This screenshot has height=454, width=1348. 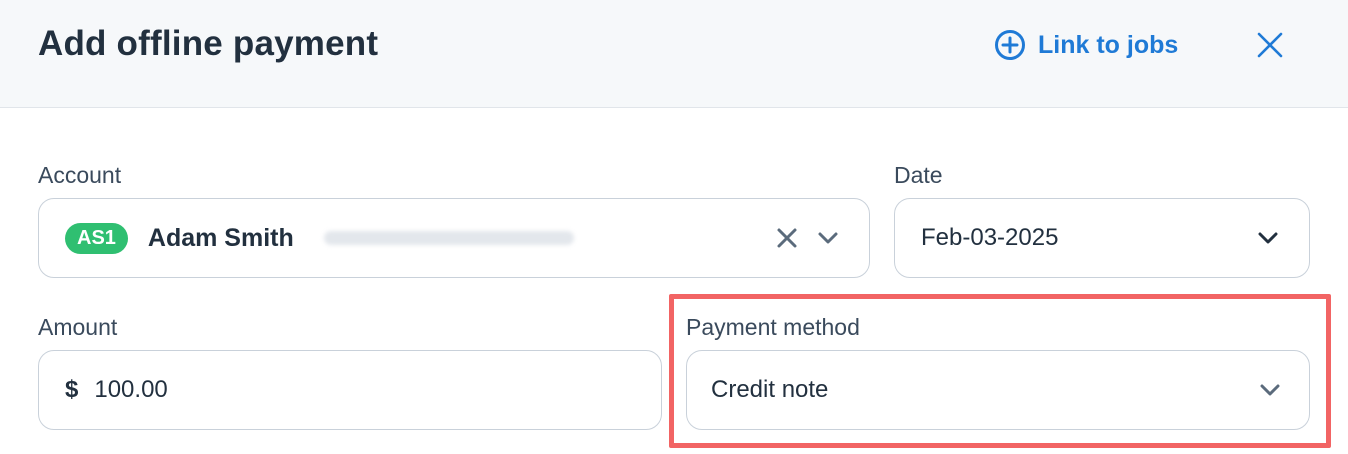 What do you see at coordinates (208, 43) in the screenshot?
I see `dialog-title: Add offline payment` at bounding box center [208, 43].